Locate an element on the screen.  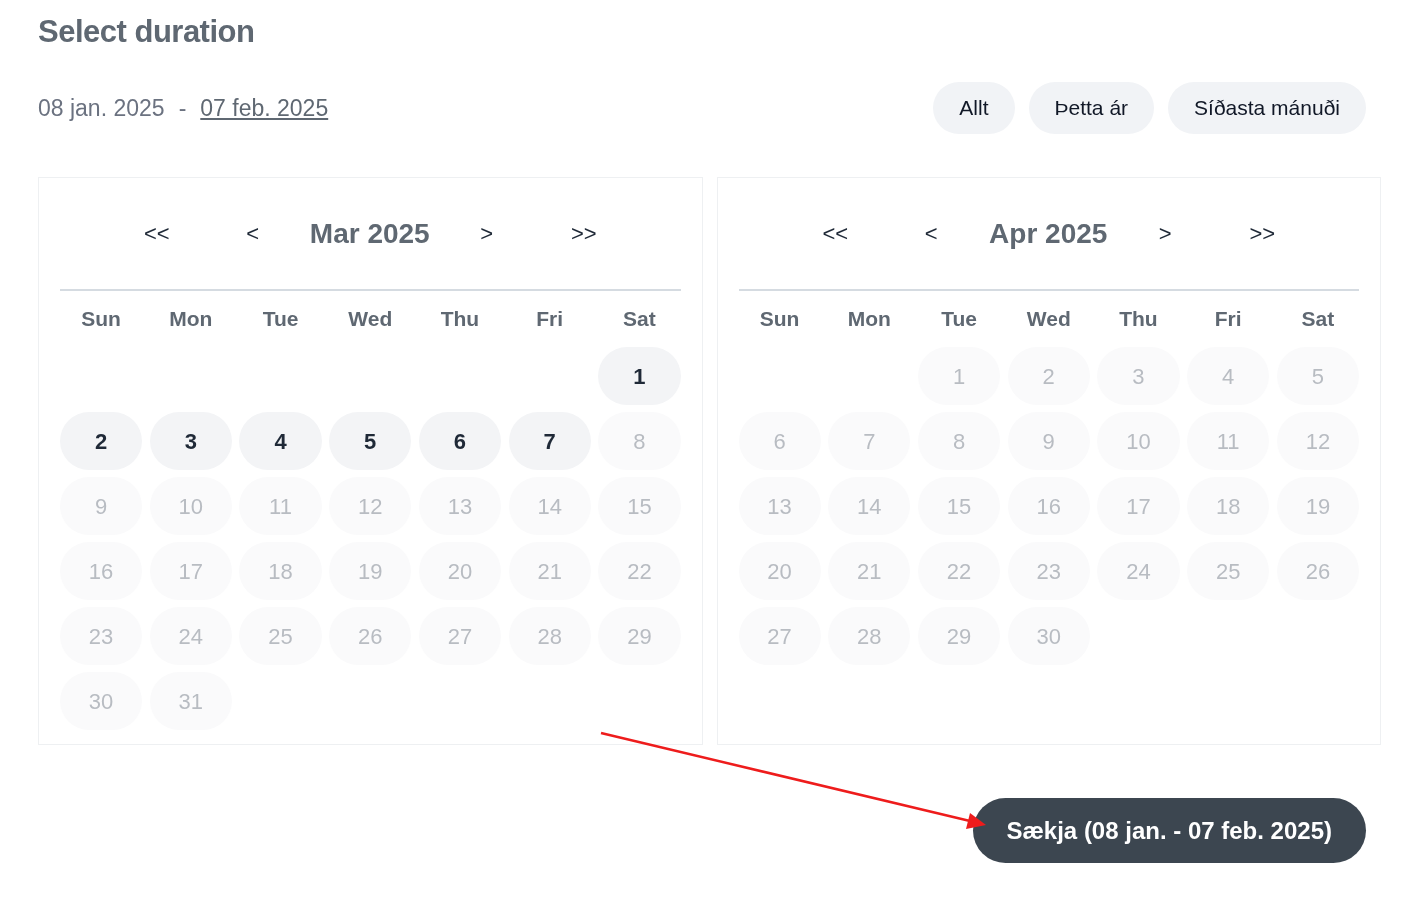
month-title: Apr 2025 is located at coordinates (1048, 233).